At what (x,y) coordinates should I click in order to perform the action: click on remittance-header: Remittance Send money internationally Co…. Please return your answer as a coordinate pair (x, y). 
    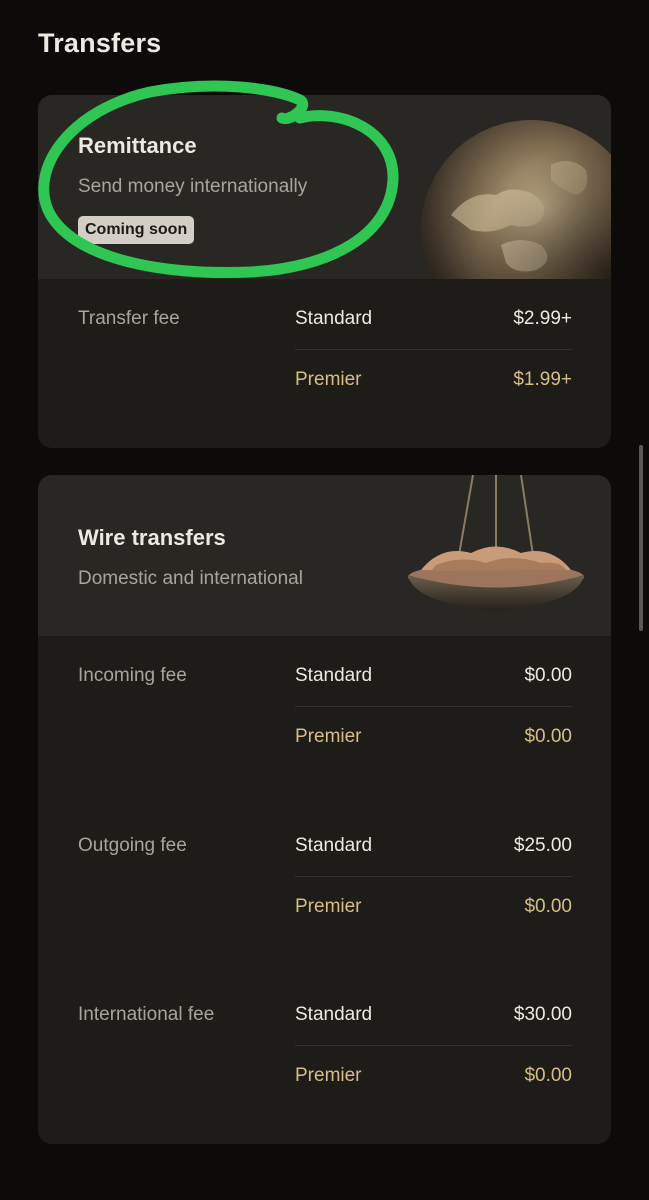
    Looking at the image, I should click on (324, 187).